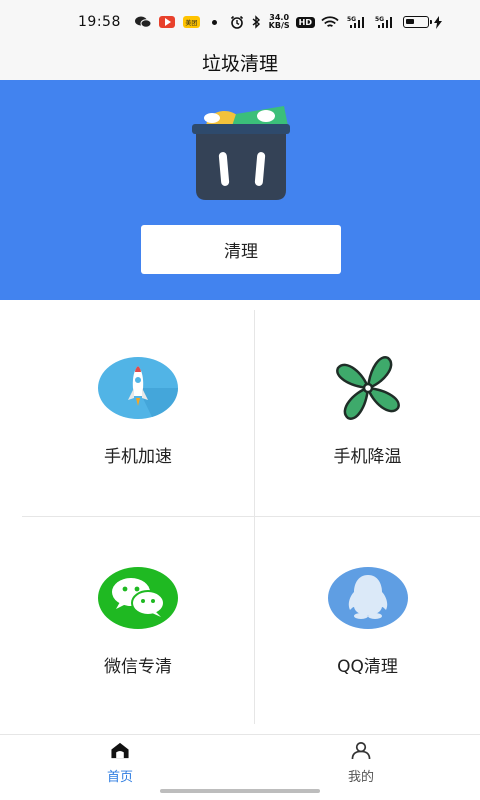 The height and width of the screenshot is (800, 480). I want to click on wifi-icon, so click(330, 22).